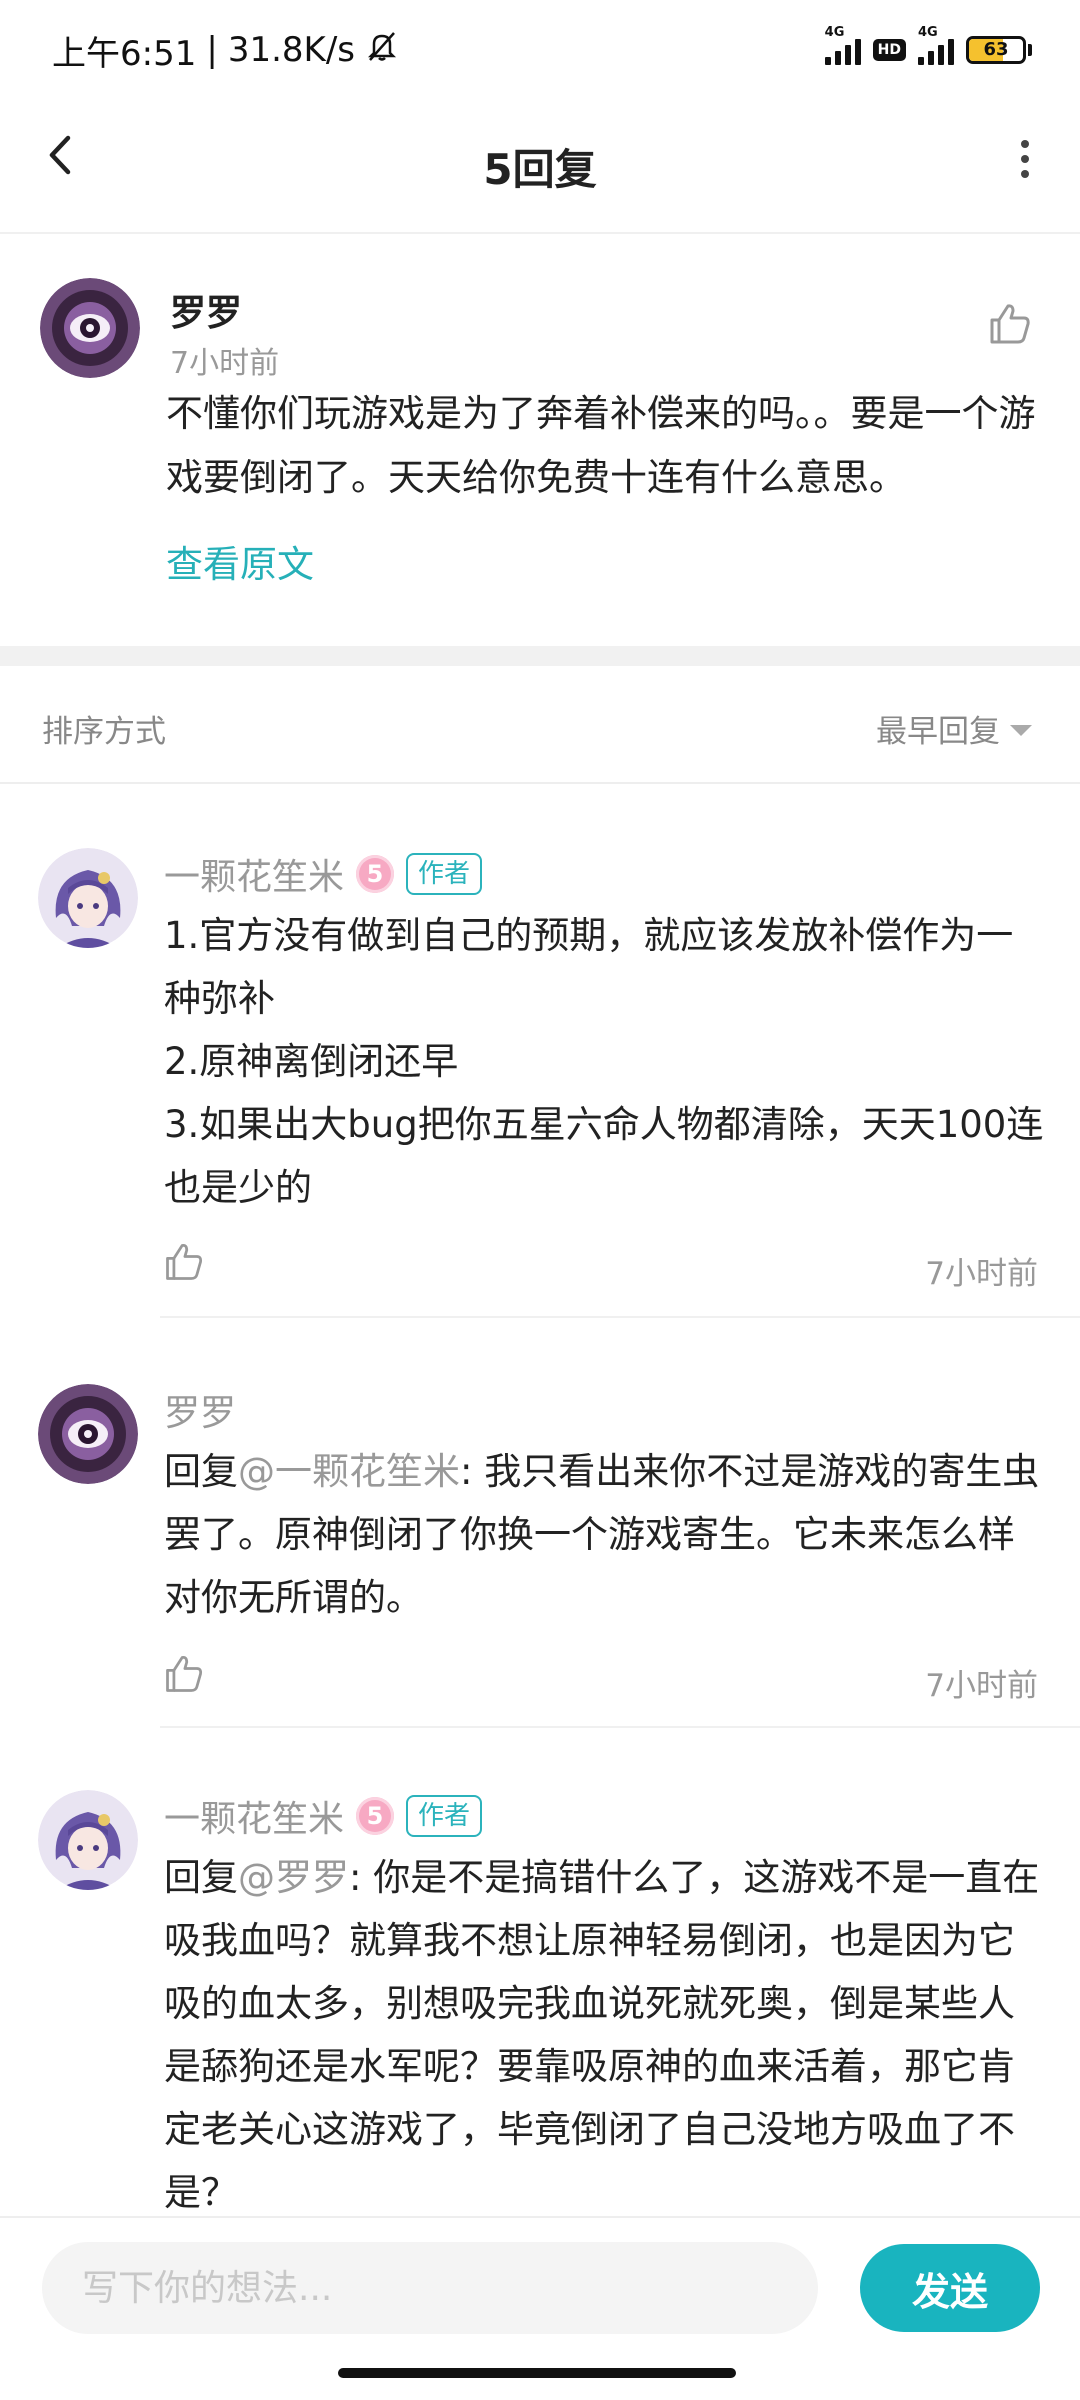 Image resolution: width=1080 pixels, height=2400 pixels. Describe the element at coordinates (293, 1877) in the screenshot. I see `mention-link: @罗罗` at that location.